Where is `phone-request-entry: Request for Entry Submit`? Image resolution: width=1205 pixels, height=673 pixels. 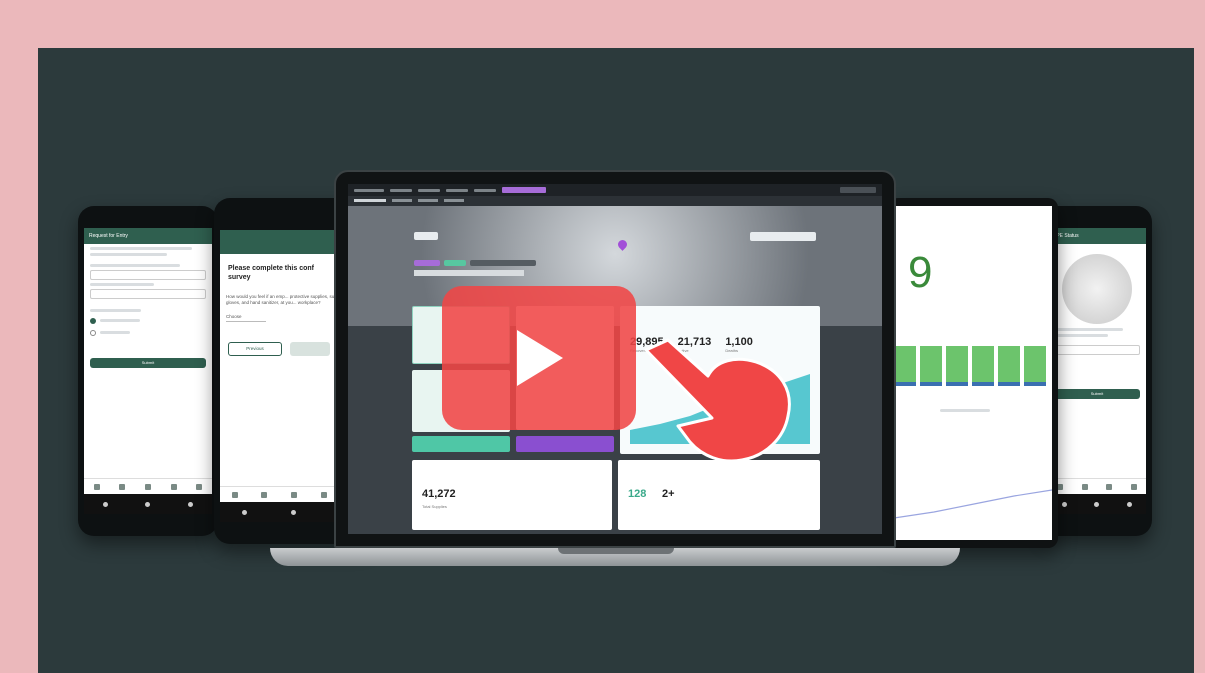
phone-request-entry: Request for Entry Submit is located at coordinates (148, 371).